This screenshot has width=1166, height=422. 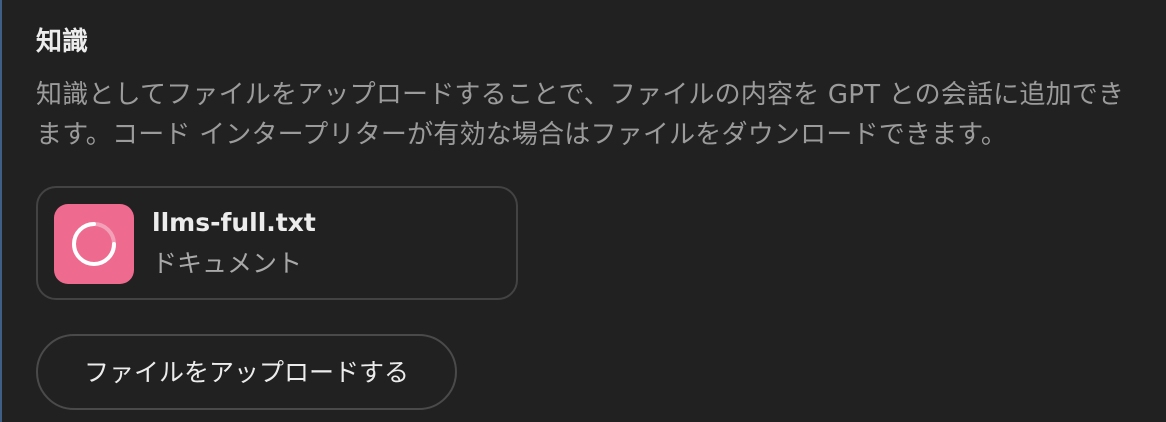 What do you see at coordinates (277, 243) in the screenshot?
I see `file-card: llms-full.txt ドキュメント` at bounding box center [277, 243].